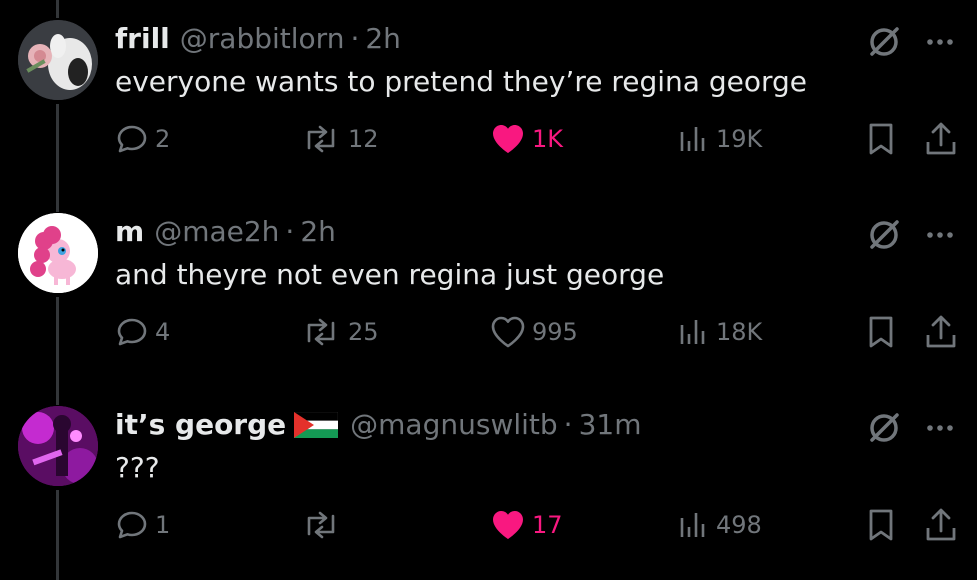  Describe the element at coordinates (163, 139) in the screenshot. I see `reply-count: 2` at that location.